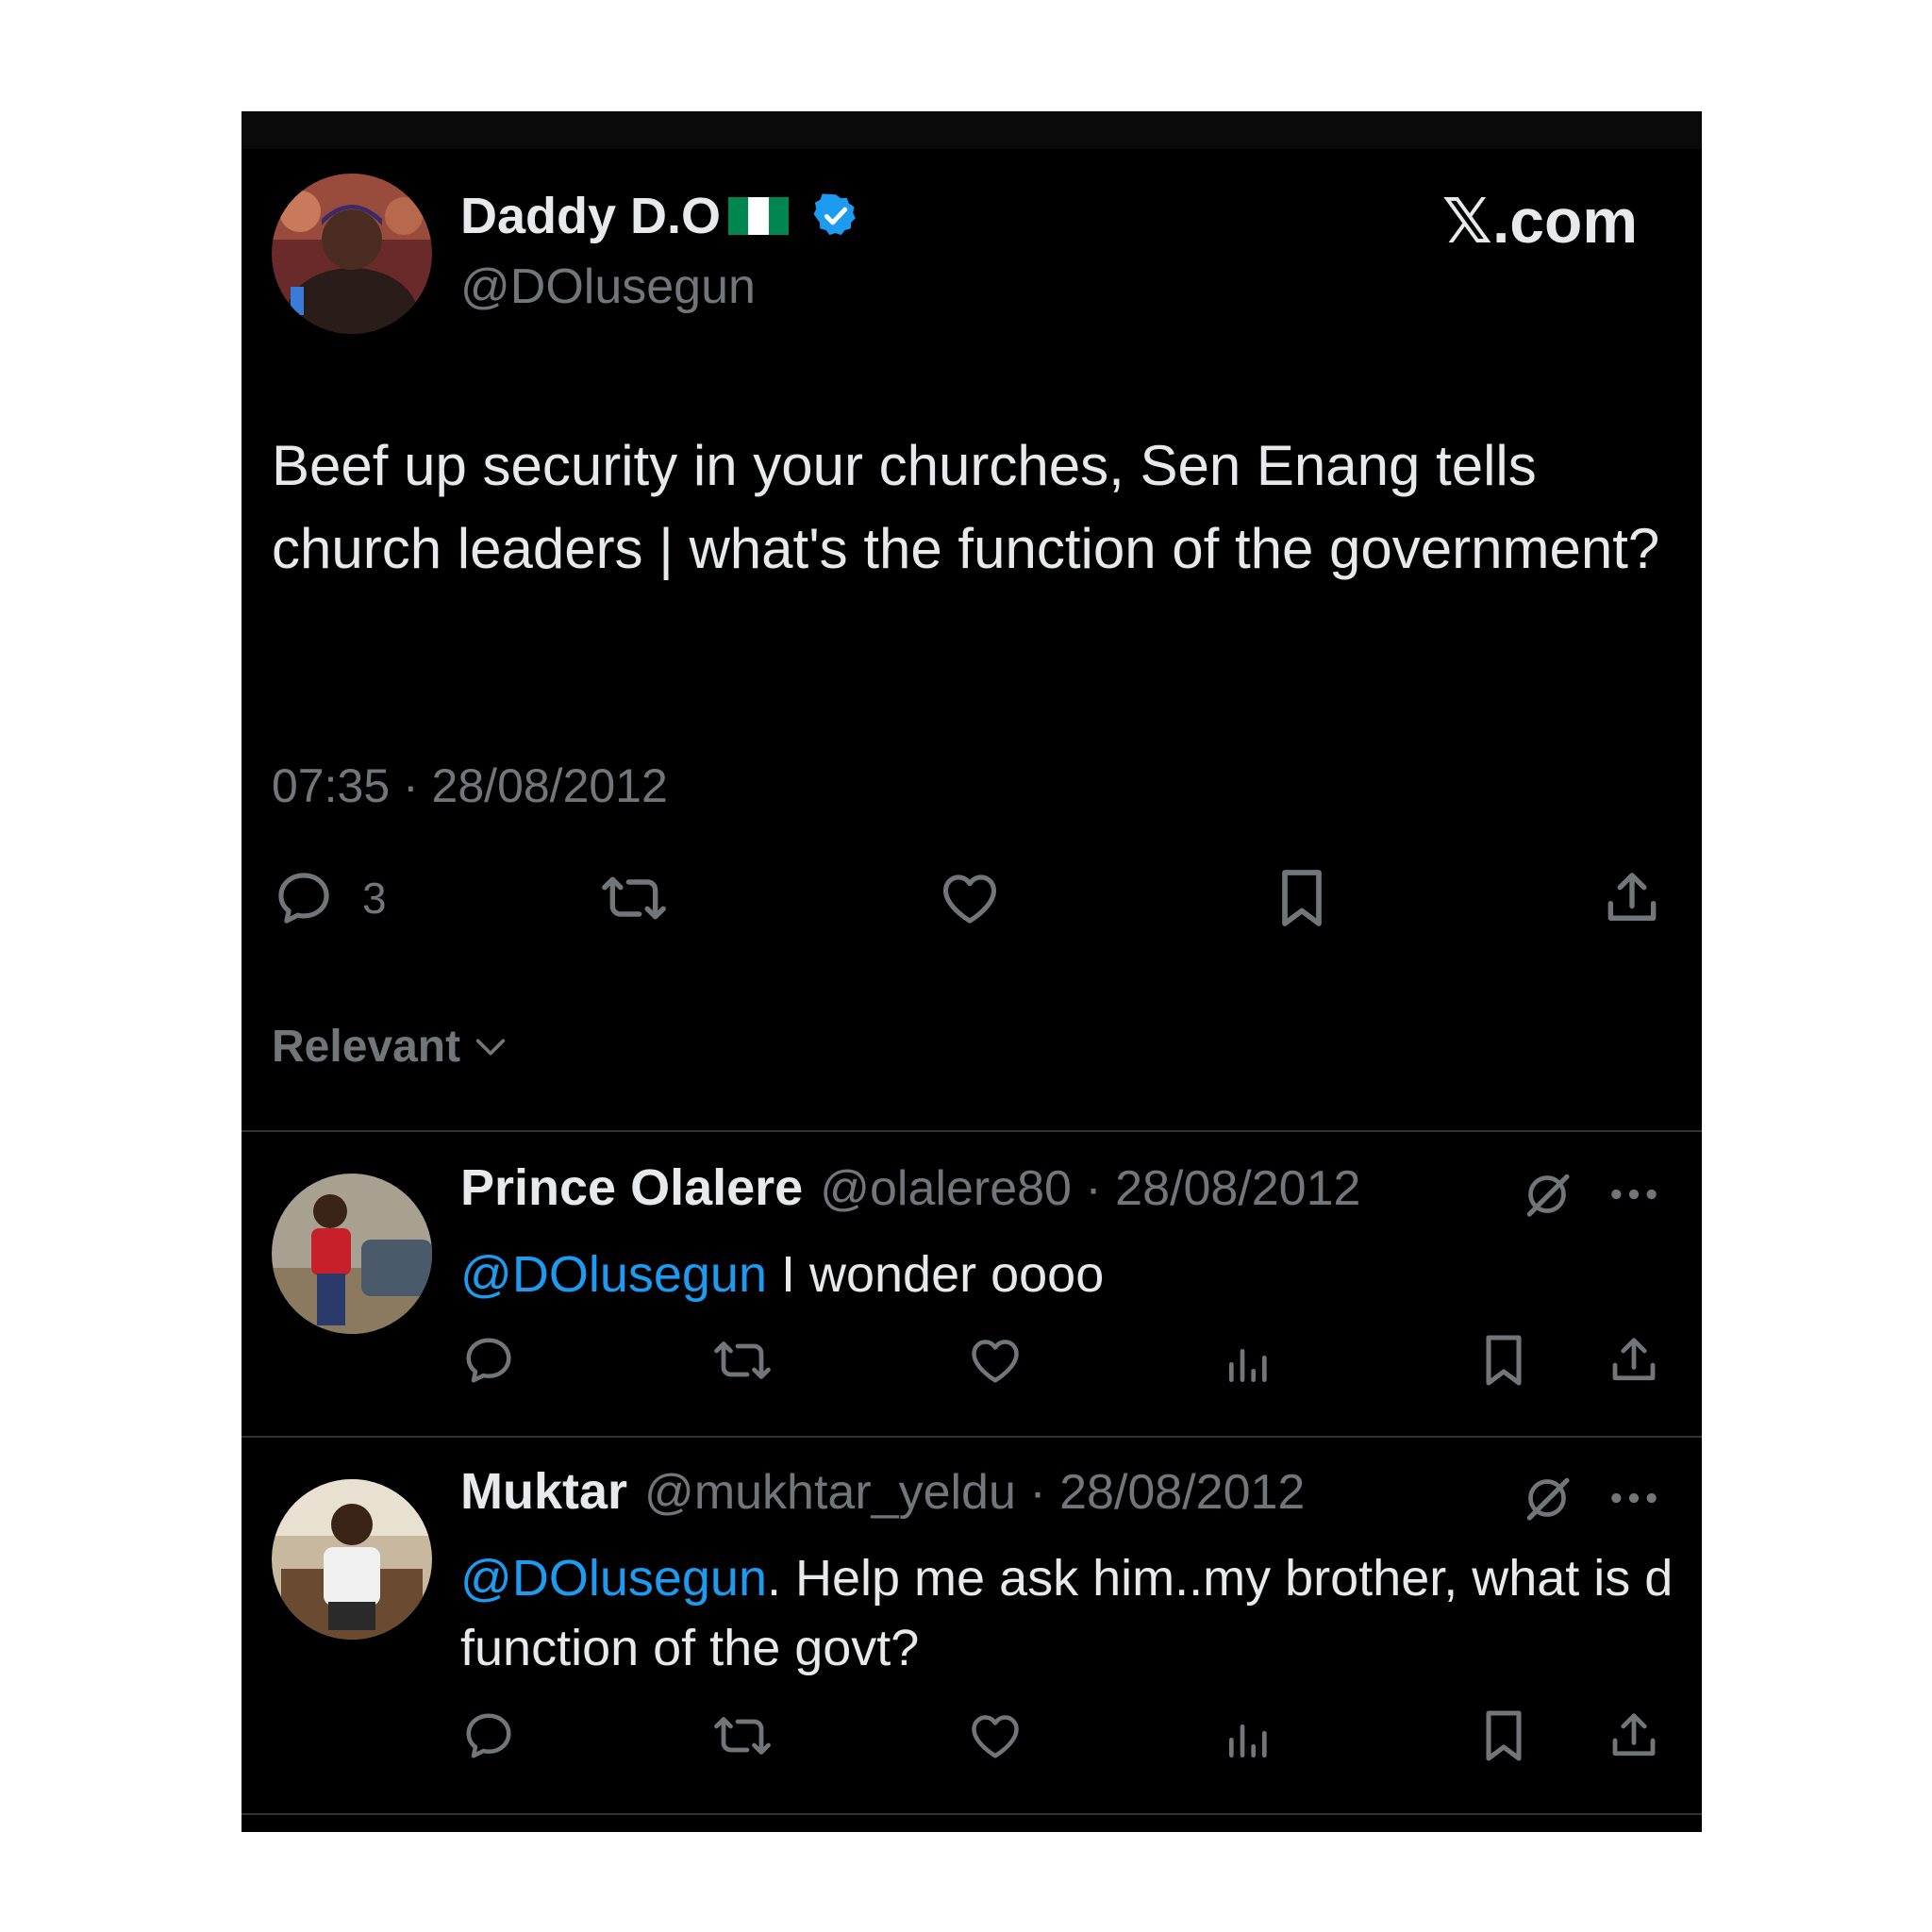 The height and width of the screenshot is (1932, 1932). Describe the element at coordinates (974, 1493) in the screenshot. I see `reply-author-meta: @mukhtar_yeldu · 28/08/2012` at that location.